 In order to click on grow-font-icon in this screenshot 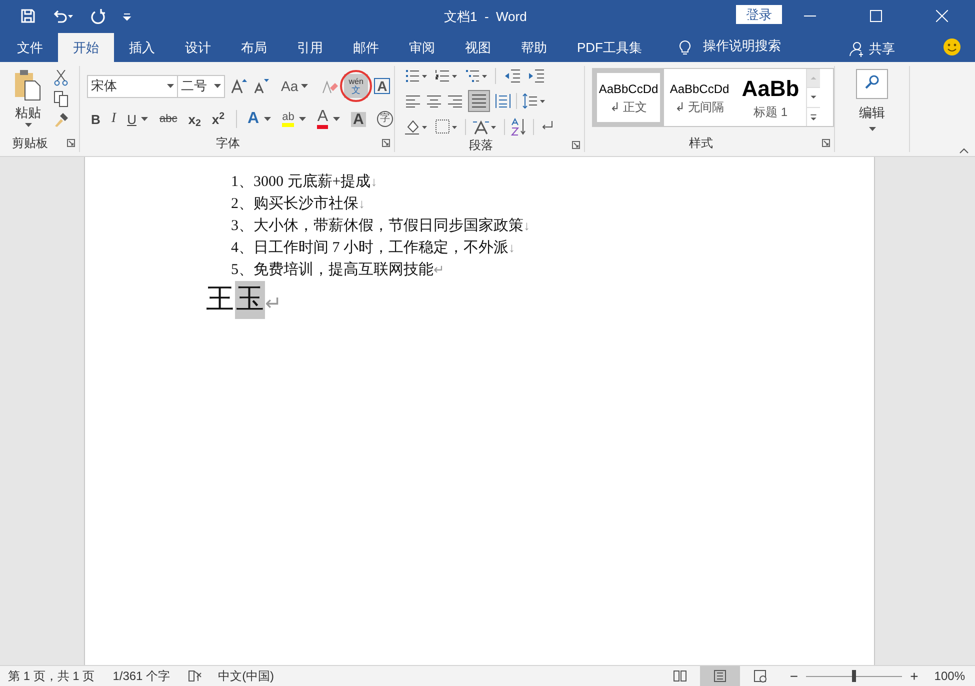, I will do `click(239, 86)`.